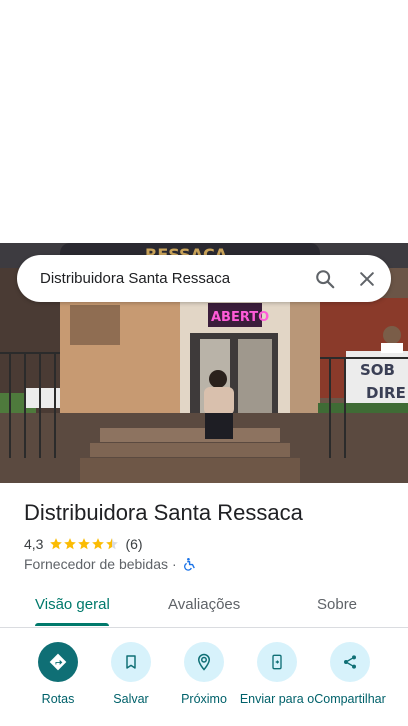  What do you see at coordinates (367, 279) in the screenshot?
I see `close-icon` at bounding box center [367, 279].